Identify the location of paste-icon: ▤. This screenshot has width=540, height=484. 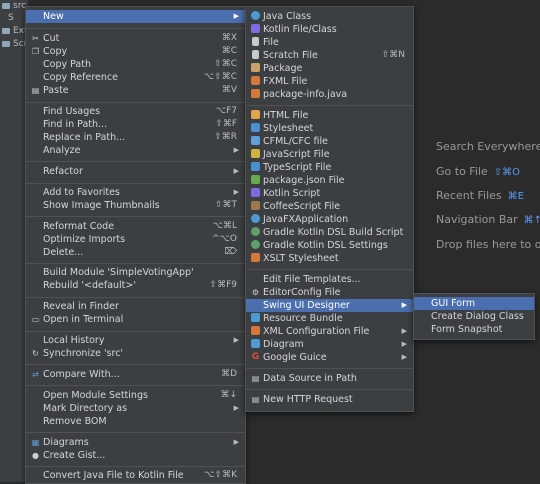
(35, 90).